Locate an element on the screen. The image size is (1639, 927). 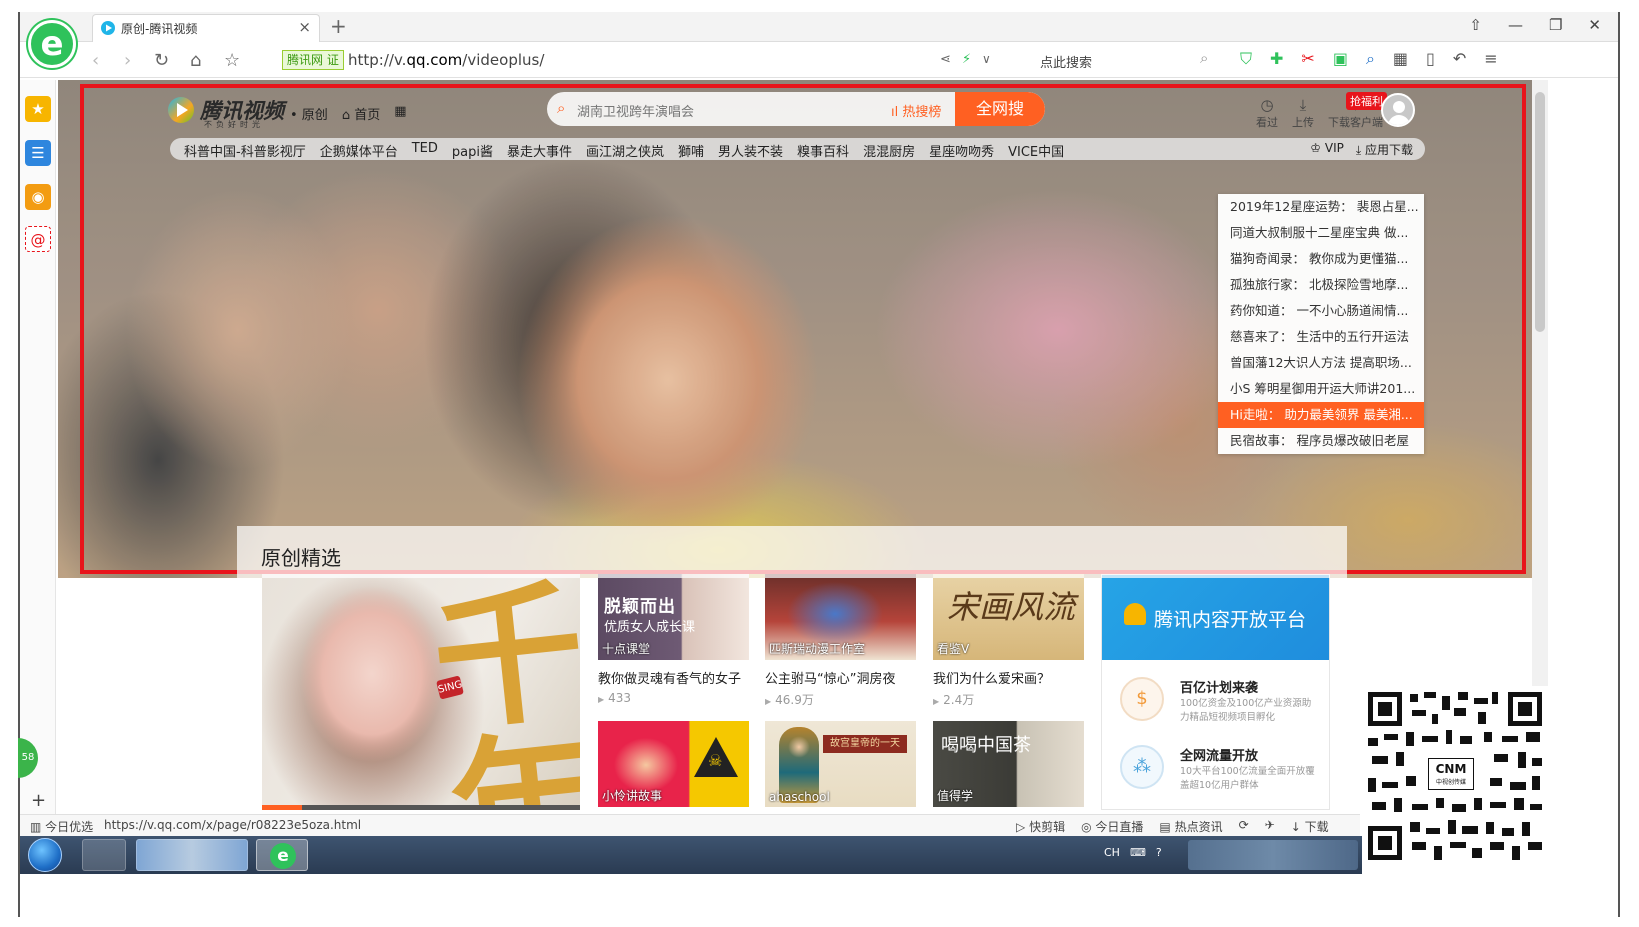
tab-close-icon: × is located at coordinates (304, 27).